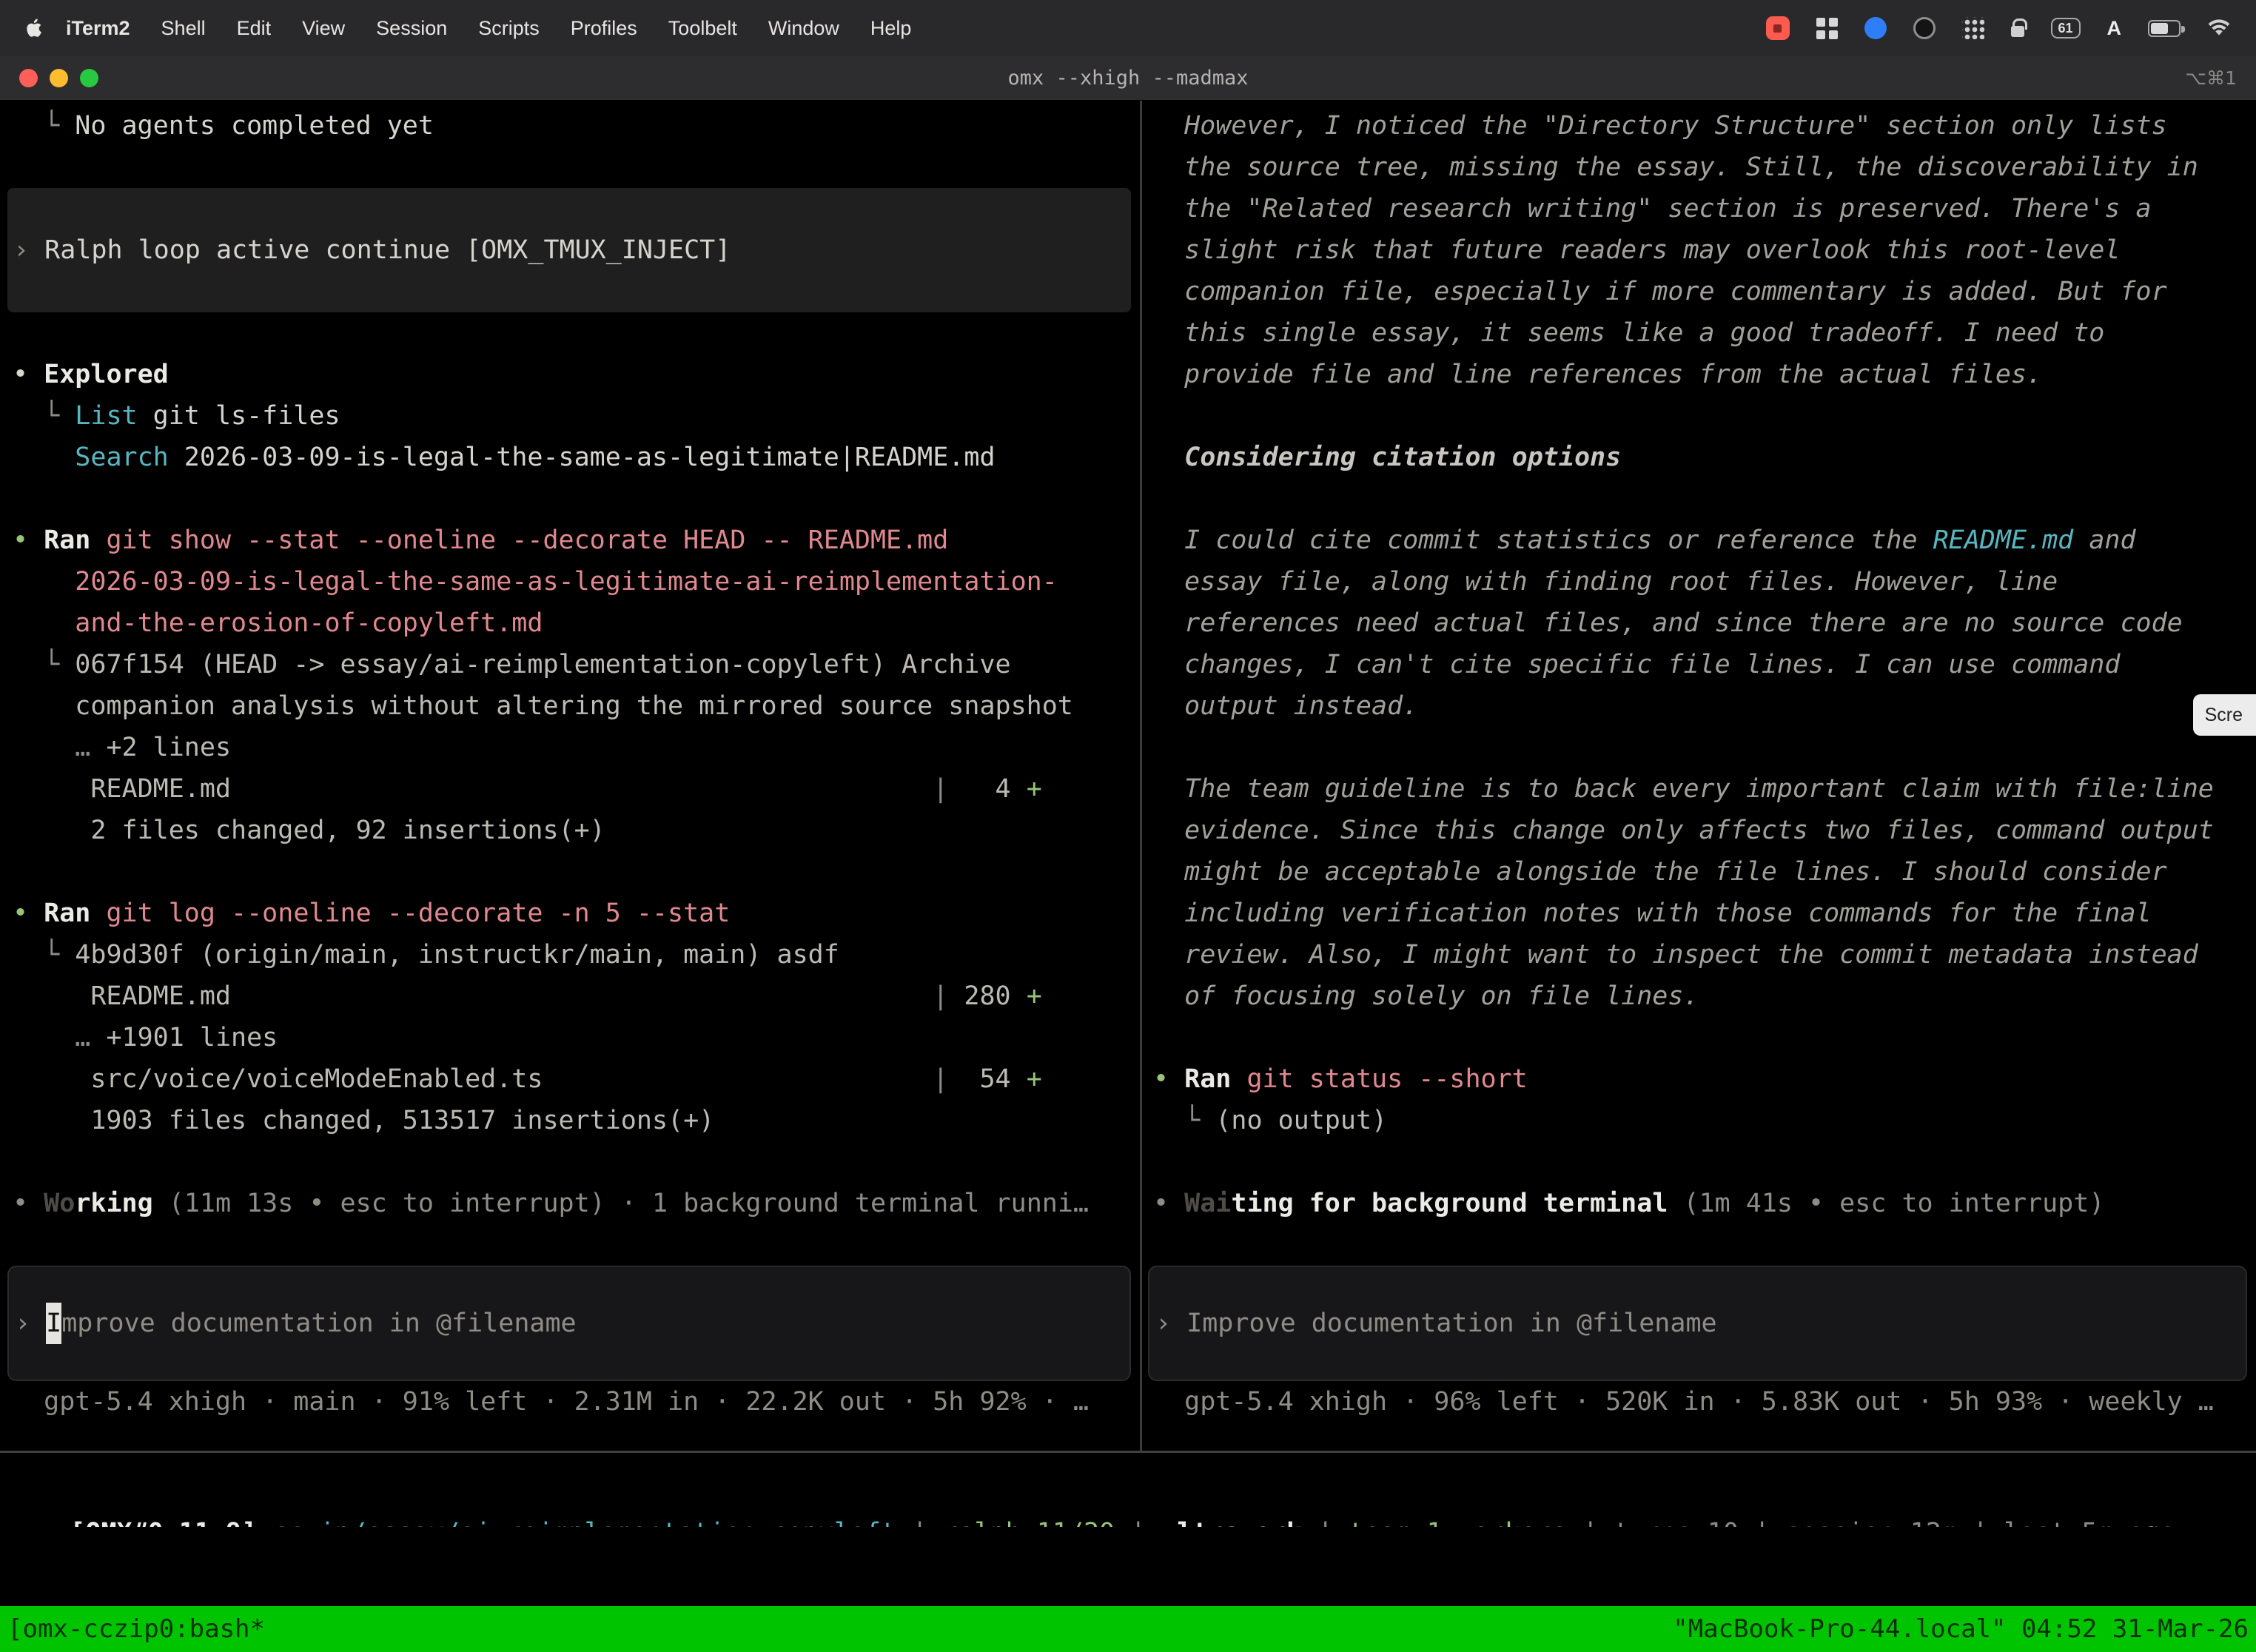 The width and height of the screenshot is (2256, 1652). What do you see at coordinates (89, 78) in the screenshot?
I see `zoom-button` at bounding box center [89, 78].